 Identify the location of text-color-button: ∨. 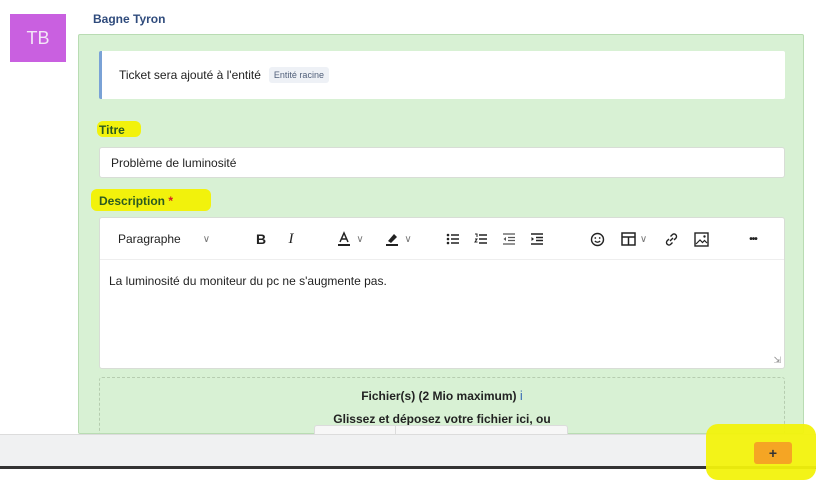
(350, 239).